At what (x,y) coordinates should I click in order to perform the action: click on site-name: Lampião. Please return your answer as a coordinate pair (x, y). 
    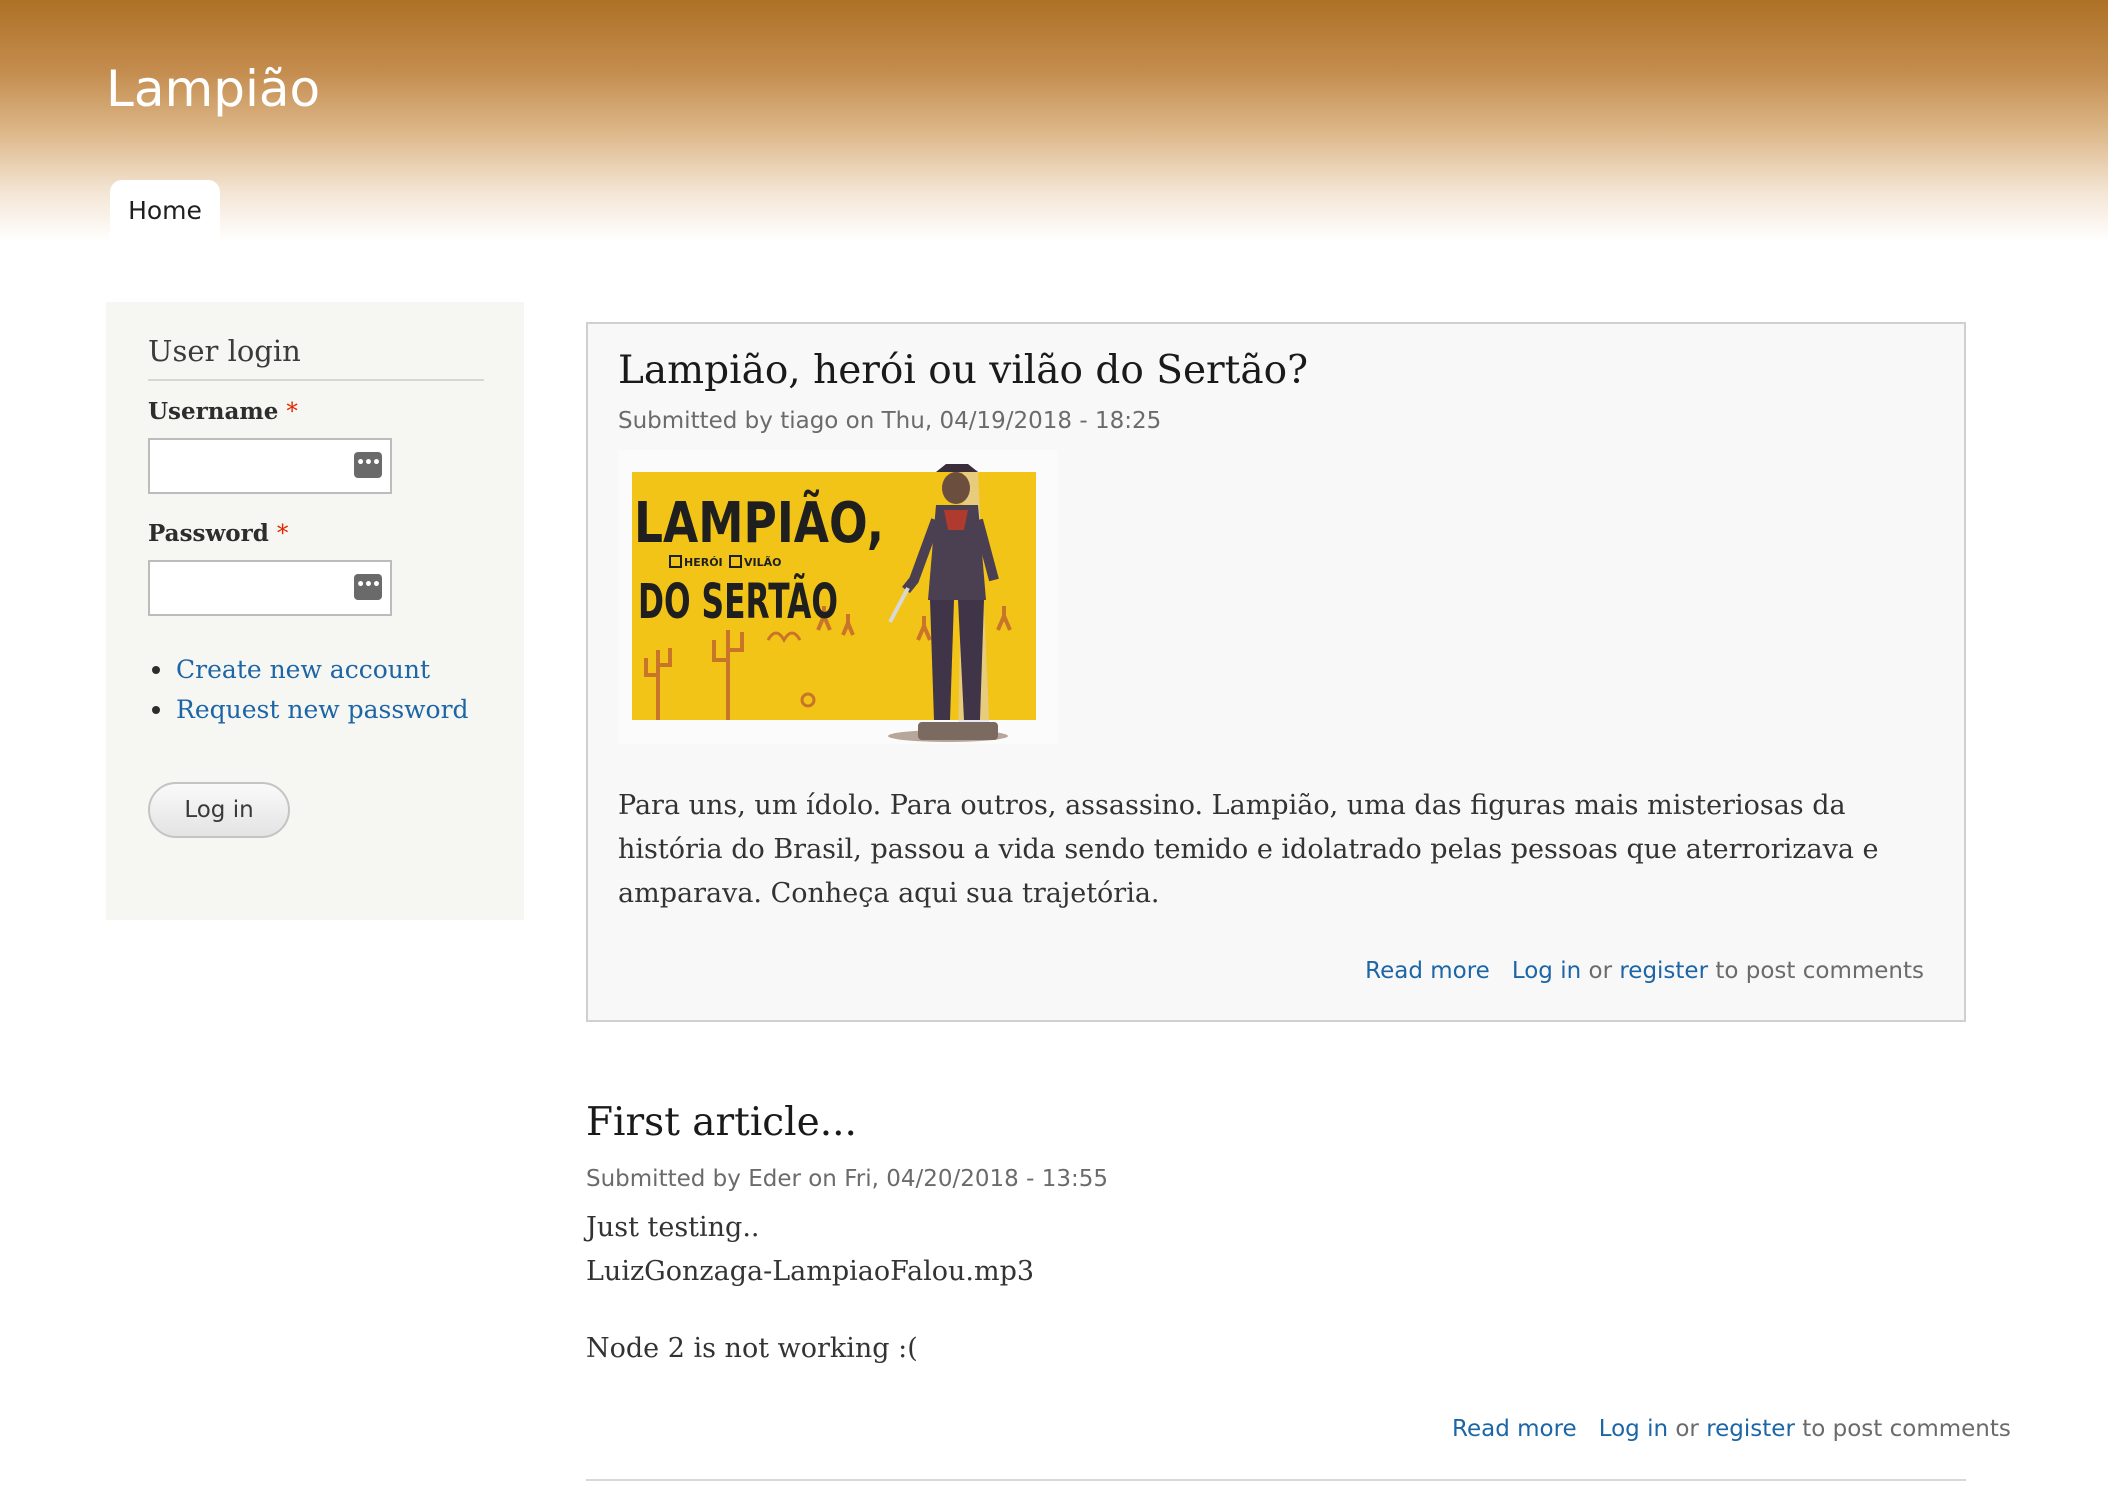
    Looking at the image, I should click on (213, 89).